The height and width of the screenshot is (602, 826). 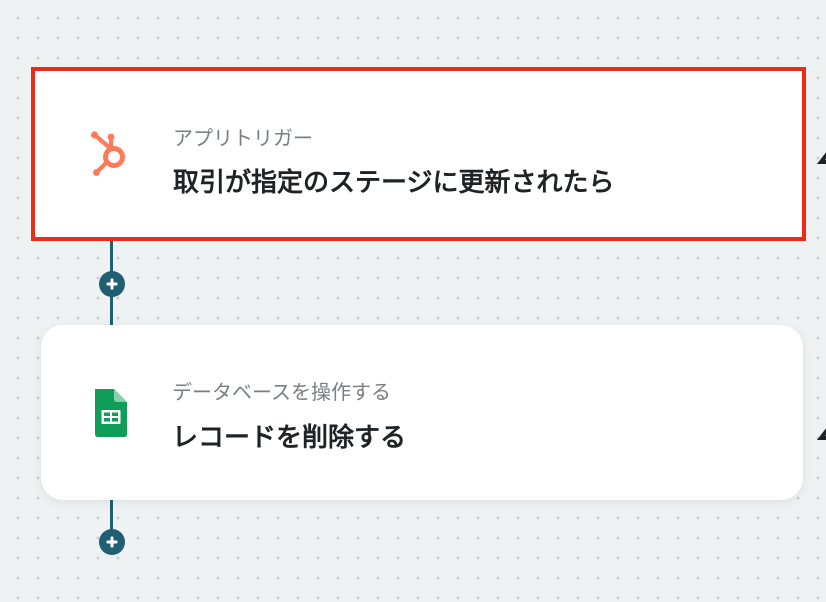 I want to click on action-step-type-label: データベースを操作する, so click(x=281, y=392).